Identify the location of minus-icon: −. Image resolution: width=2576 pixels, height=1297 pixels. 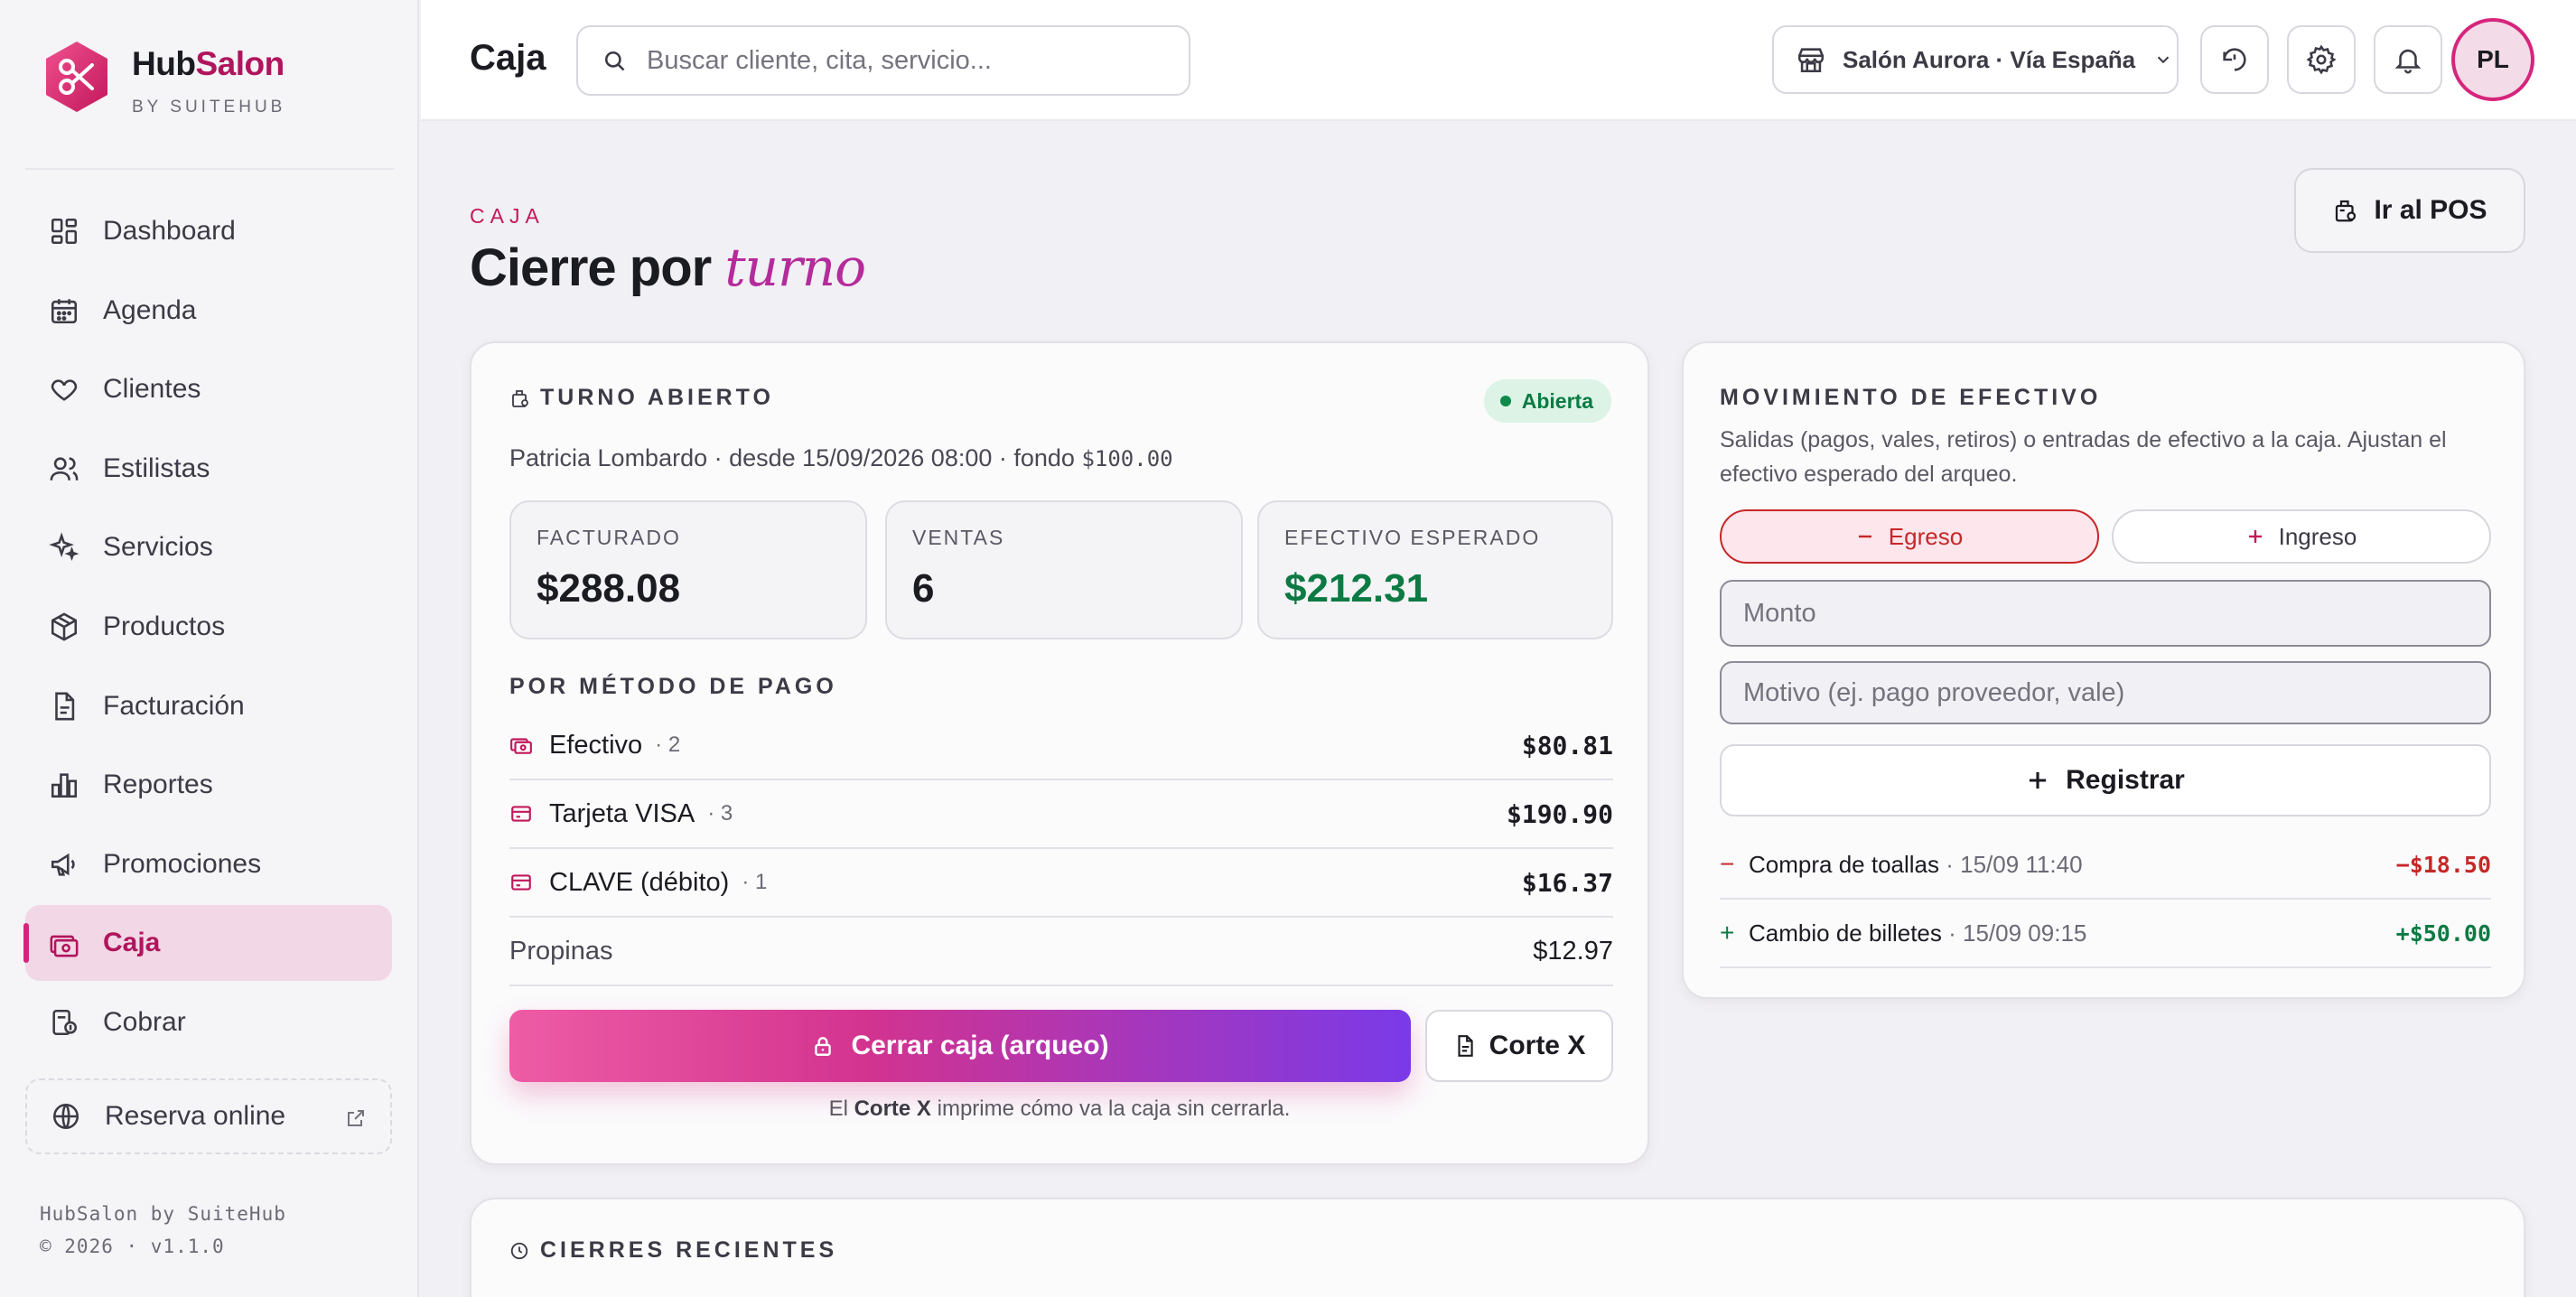
(1727, 864).